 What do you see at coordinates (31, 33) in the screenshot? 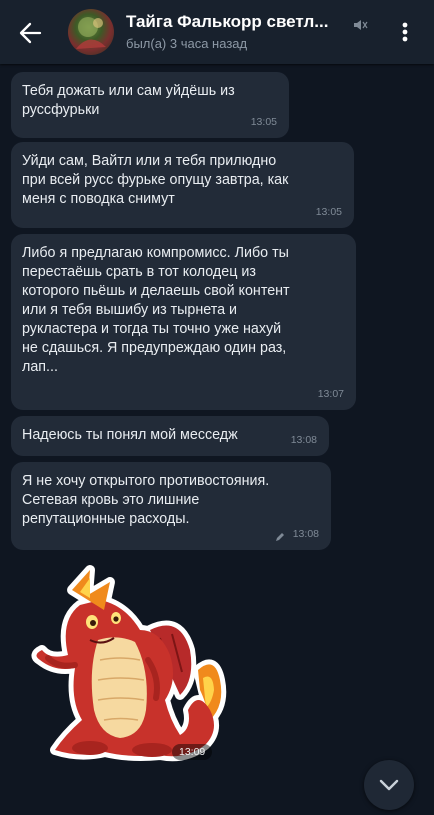
I see `arrow-left-icon` at bounding box center [31, 33].